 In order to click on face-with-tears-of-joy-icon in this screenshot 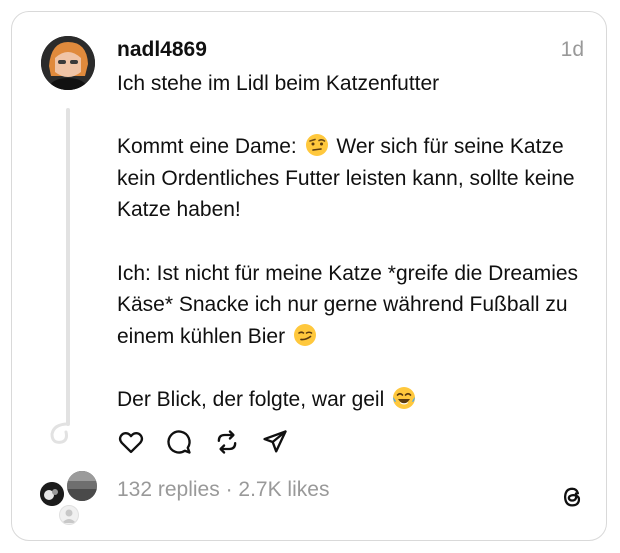, I will do `click(404, 397)`.